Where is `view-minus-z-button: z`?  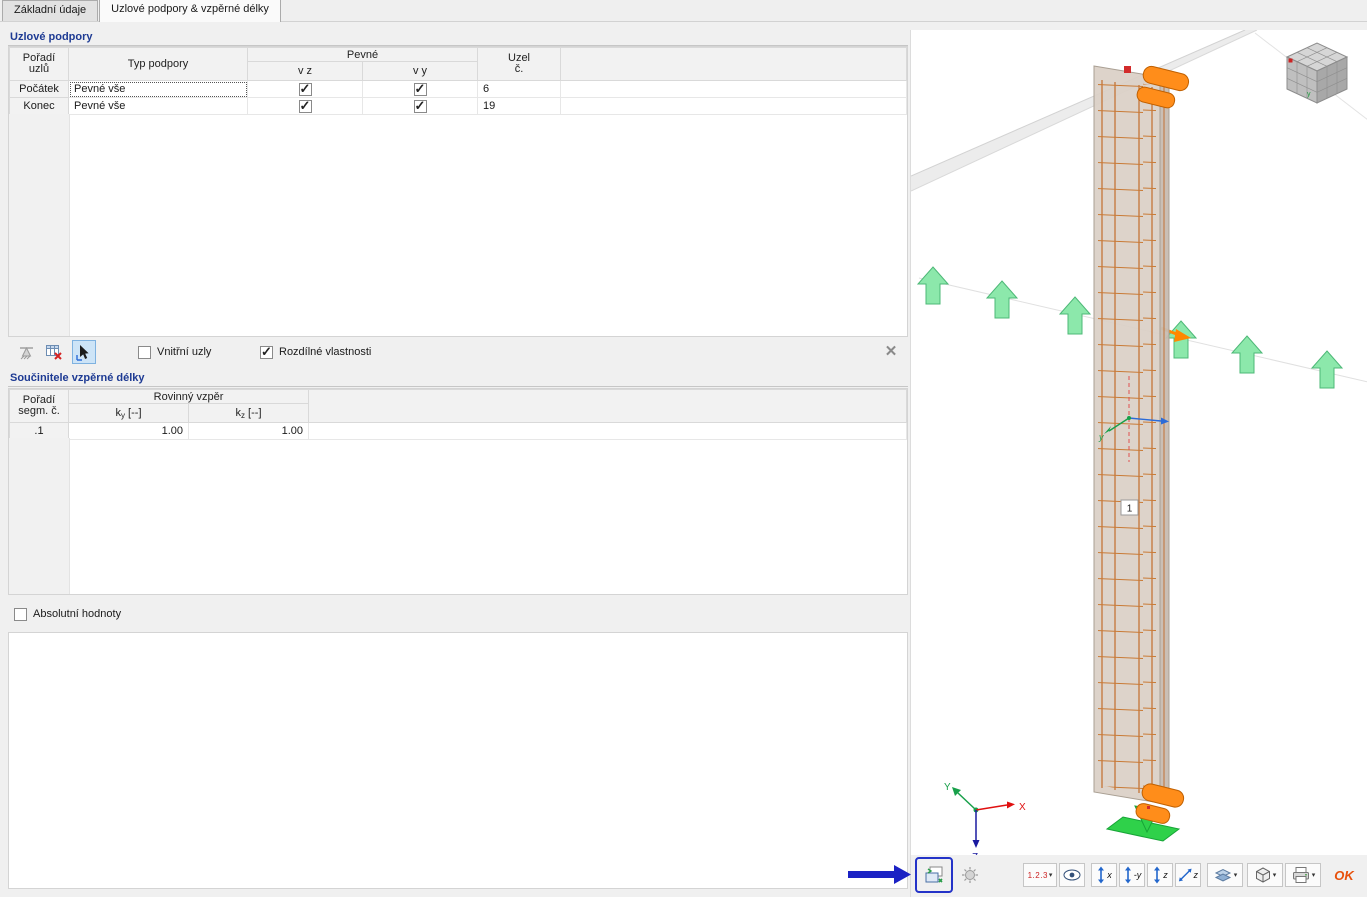
view-minus-z-button: z is located at coordinates (1188, 875).